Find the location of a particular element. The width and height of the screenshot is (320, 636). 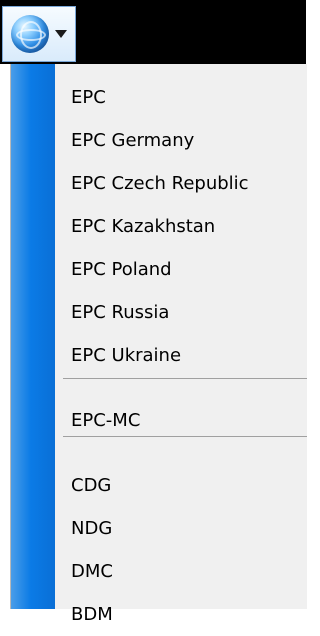

menu-item-dmc: DMC is located at coordinates (189, 571).